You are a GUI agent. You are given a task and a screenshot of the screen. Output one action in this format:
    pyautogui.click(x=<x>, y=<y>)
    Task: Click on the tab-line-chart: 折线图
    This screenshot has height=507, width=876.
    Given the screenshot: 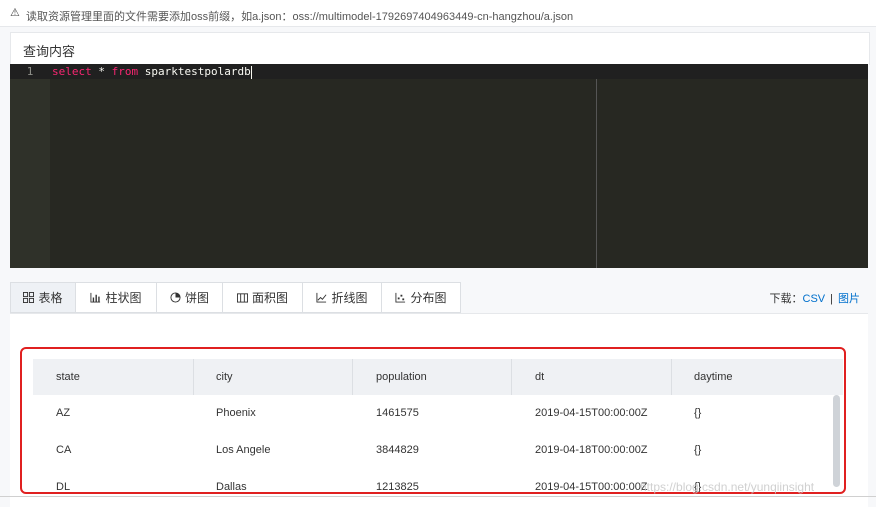 What is the action you would take?
    pyautogui.click(x=342, y=297)
    